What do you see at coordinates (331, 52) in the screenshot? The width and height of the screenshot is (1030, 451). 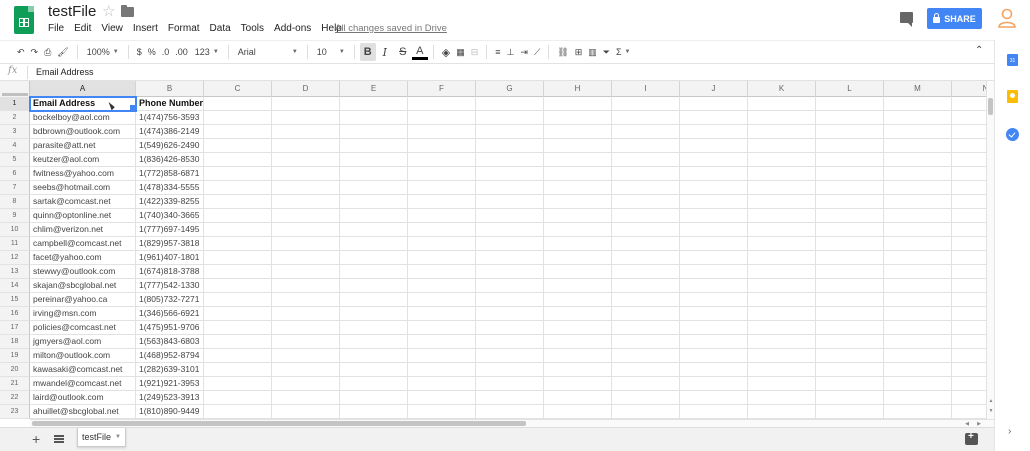 I see `font-size-select: 10 ▼` at bounding box center [331, 52].